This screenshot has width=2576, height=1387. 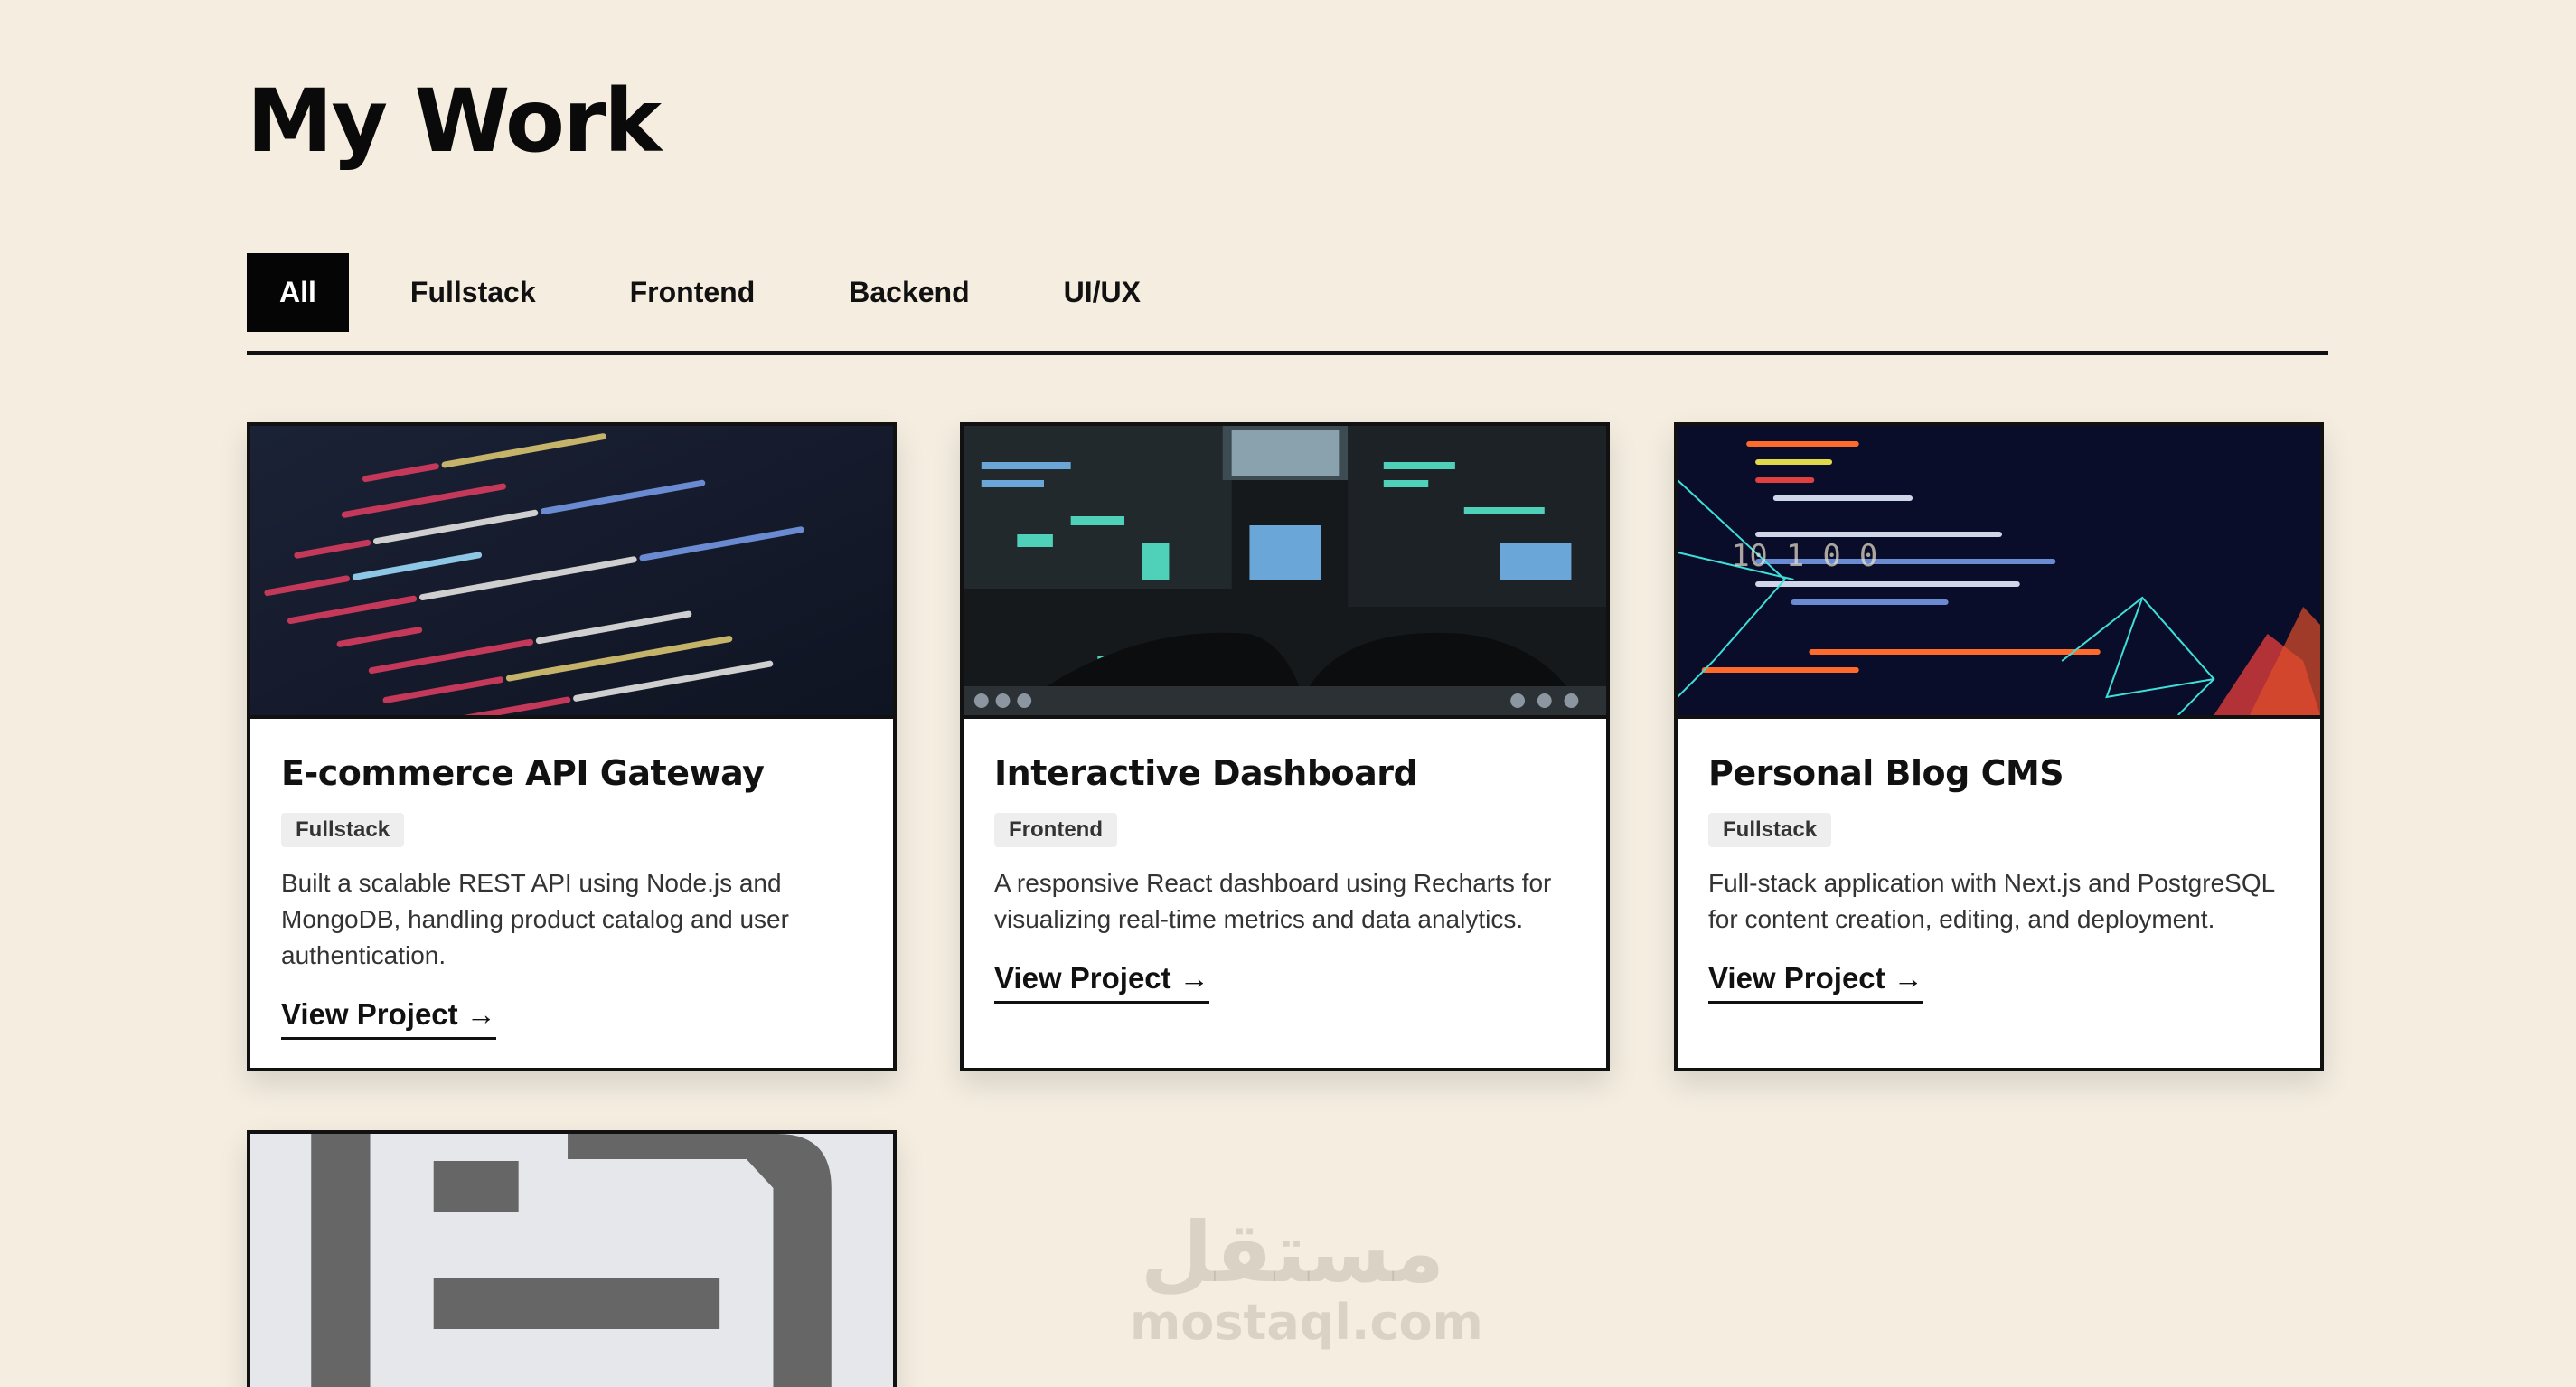 I want to click on watermark-arabic: مستقل, so click(x=1292, y=1252).